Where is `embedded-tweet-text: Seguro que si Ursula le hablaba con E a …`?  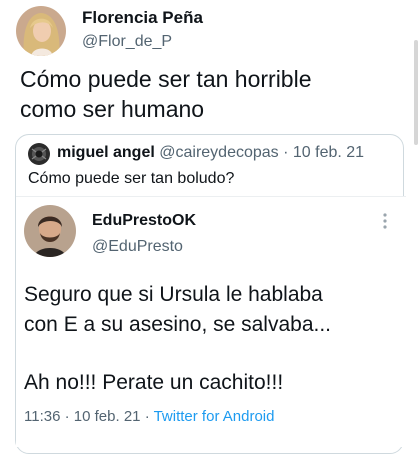 embedded-tweet-text: Seguro que si Ursula le hablaba con E a … is located at coordinates (211, 310).